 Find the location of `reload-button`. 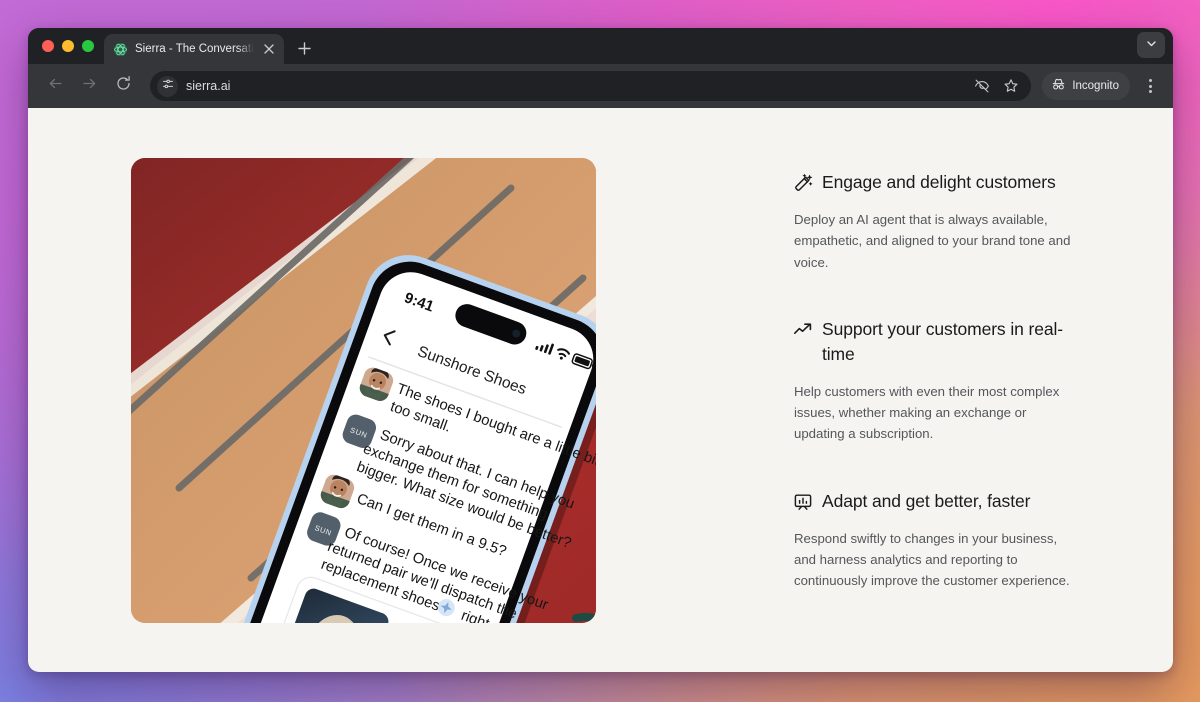

reload-button is located at coordinates (123, 86).